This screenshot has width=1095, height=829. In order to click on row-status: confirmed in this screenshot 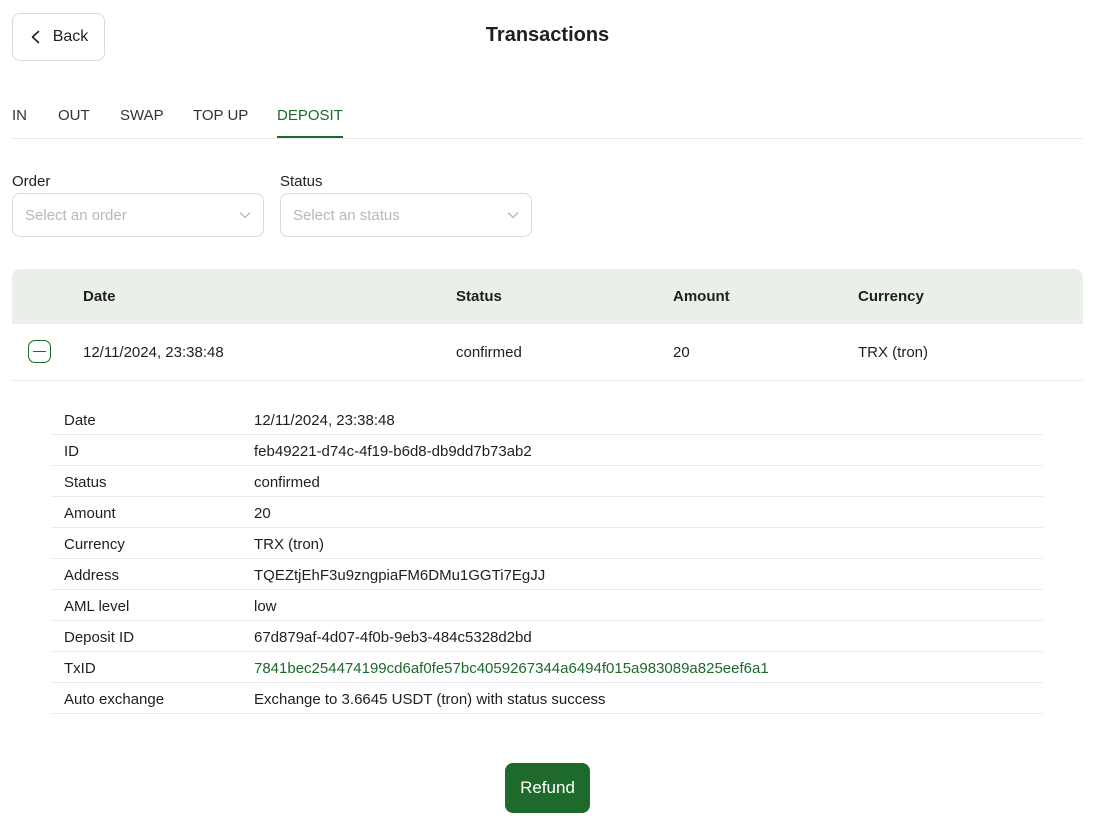, I will do `click(489, 352)`.